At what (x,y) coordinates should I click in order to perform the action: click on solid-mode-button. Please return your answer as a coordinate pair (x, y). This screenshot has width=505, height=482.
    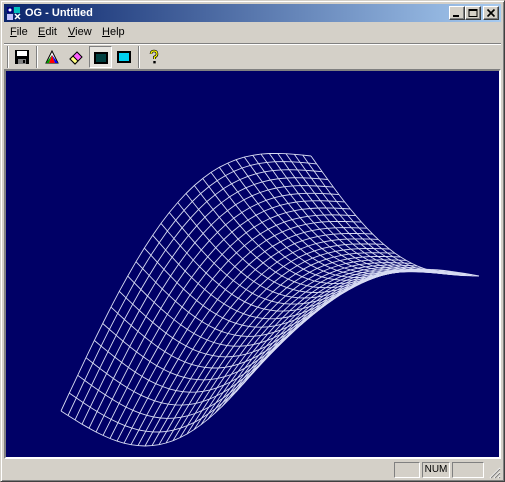
    Looking at the image, I should click on (124, 57).